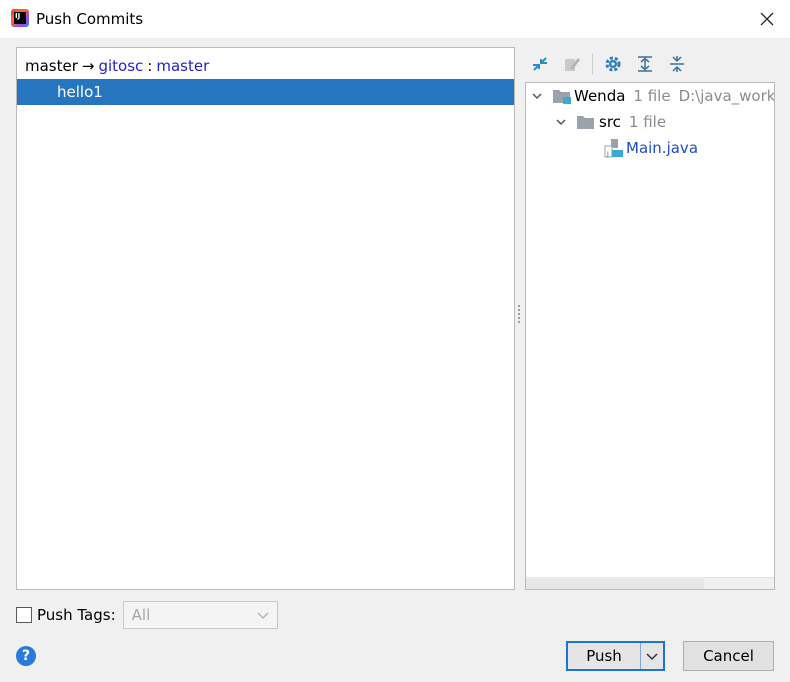 This screenshot has width=790, height=682. I want to click on edit-source-button, so click(572, 64).